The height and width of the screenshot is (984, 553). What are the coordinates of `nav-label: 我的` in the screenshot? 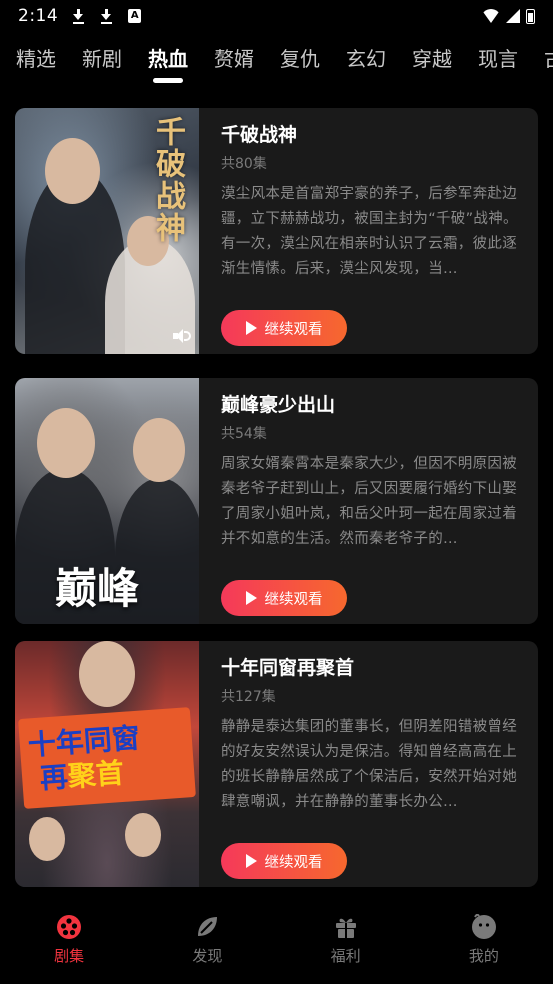 It's located at (483, 956).